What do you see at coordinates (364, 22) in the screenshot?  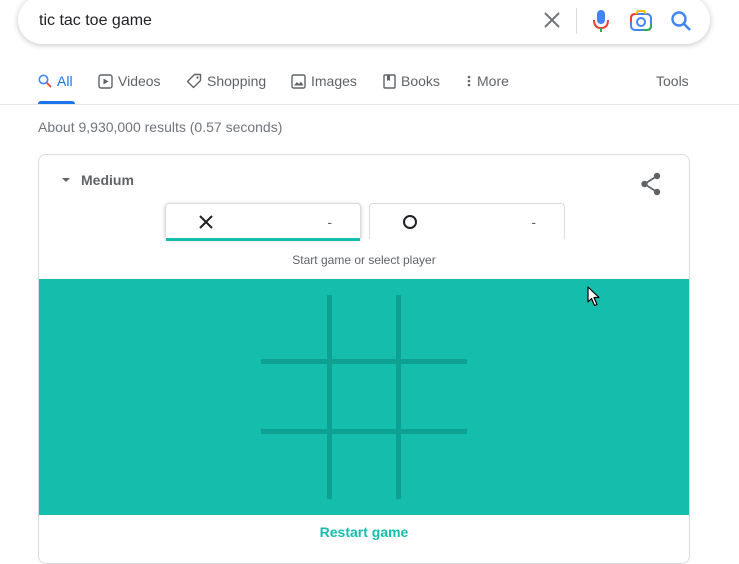 I see `search-bar: tic tac toe game` at bounding box center [364, 22].